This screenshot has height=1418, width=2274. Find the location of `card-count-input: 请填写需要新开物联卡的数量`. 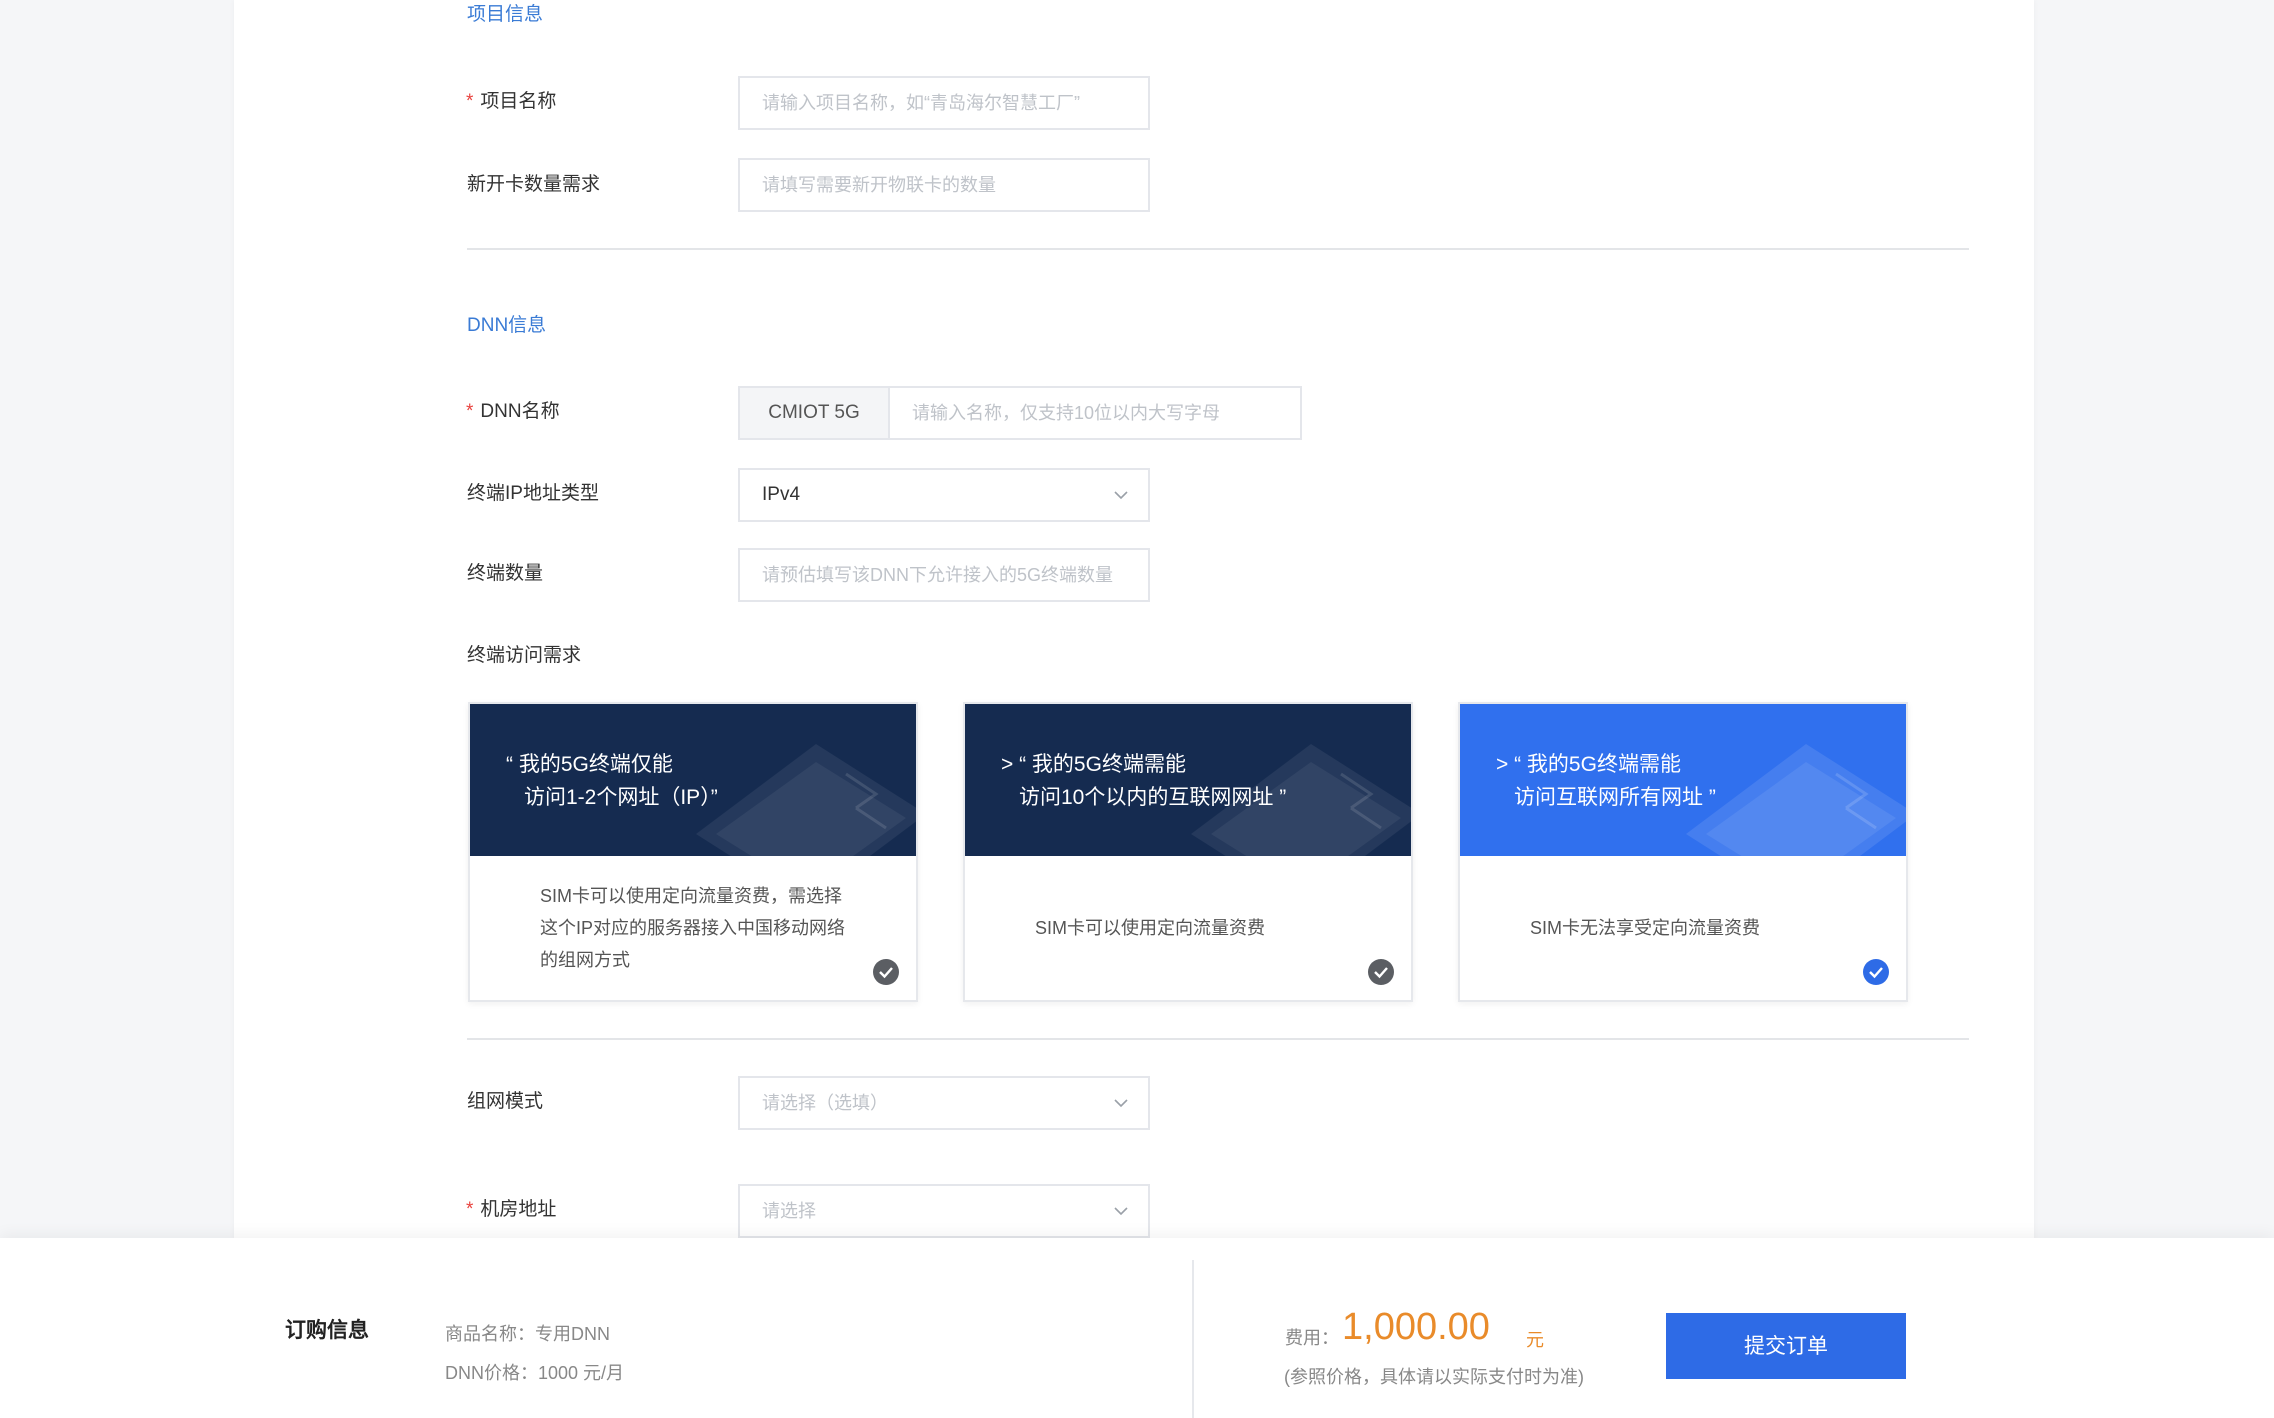

card-count-input: 请填写需要新开物联卡的数量 is located at coordinates (944, 185).